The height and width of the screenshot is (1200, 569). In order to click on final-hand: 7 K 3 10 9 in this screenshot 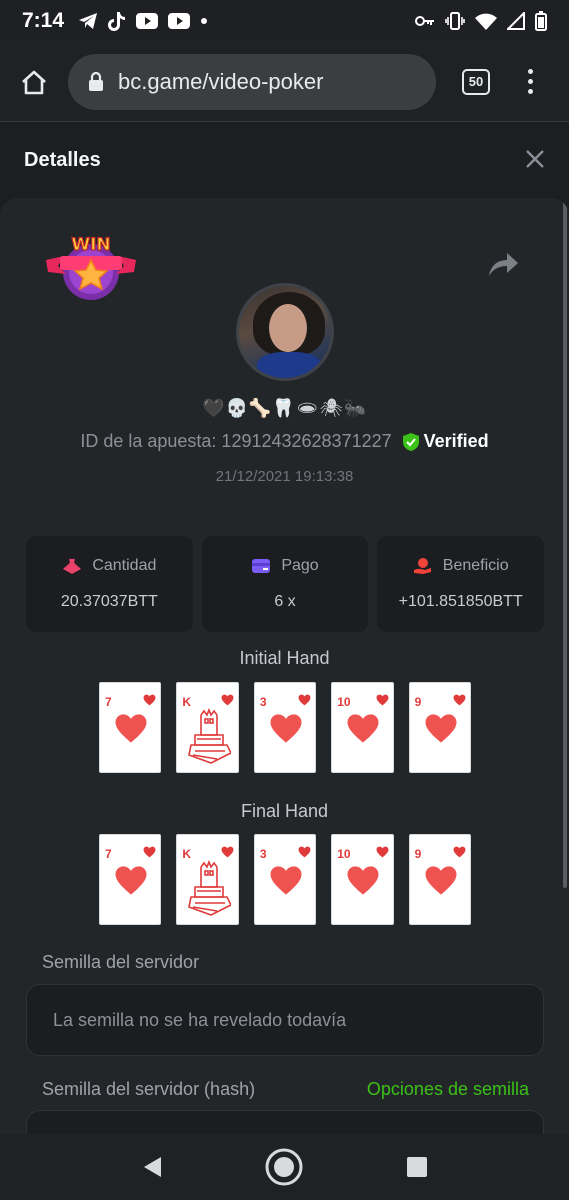, I will do `click(285, 879)`.